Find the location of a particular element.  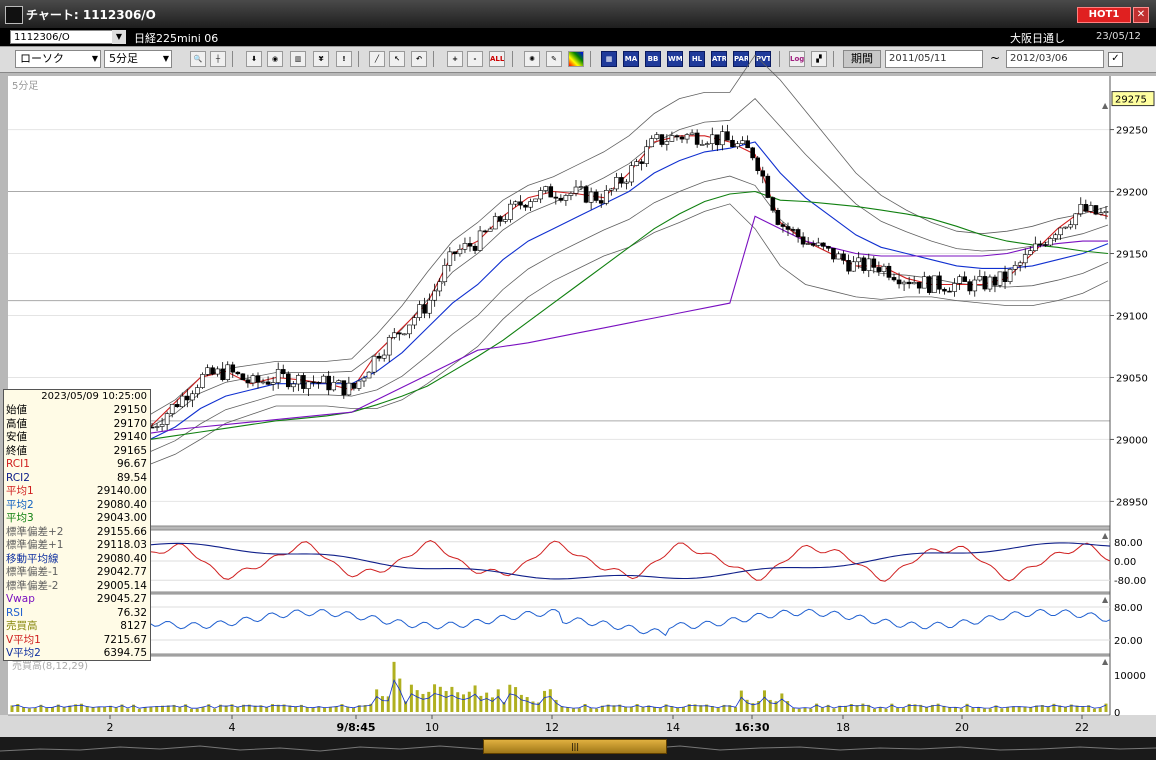

info-timestamp: 2023/05/09 10:25:00 is located at coordinates (94, 396).